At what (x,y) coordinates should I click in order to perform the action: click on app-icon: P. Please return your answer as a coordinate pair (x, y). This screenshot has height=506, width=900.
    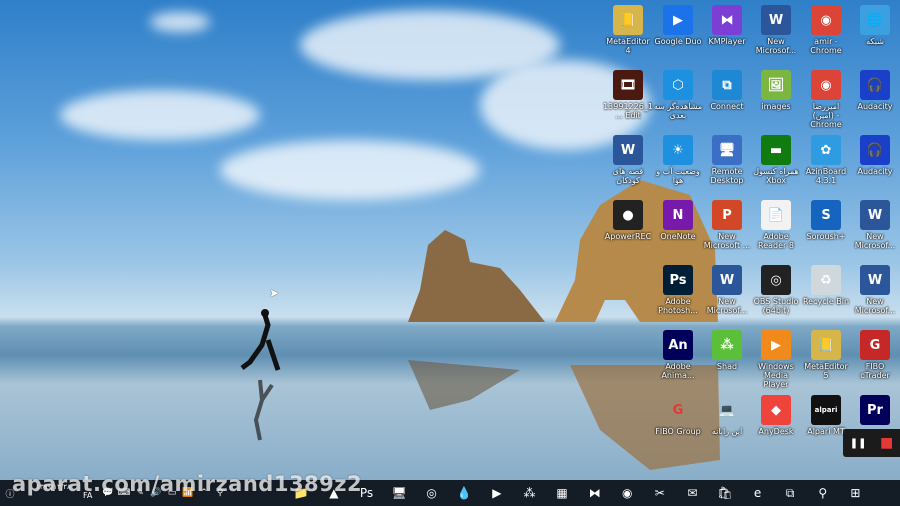
    Looking at the image, I should click on (727, 215).